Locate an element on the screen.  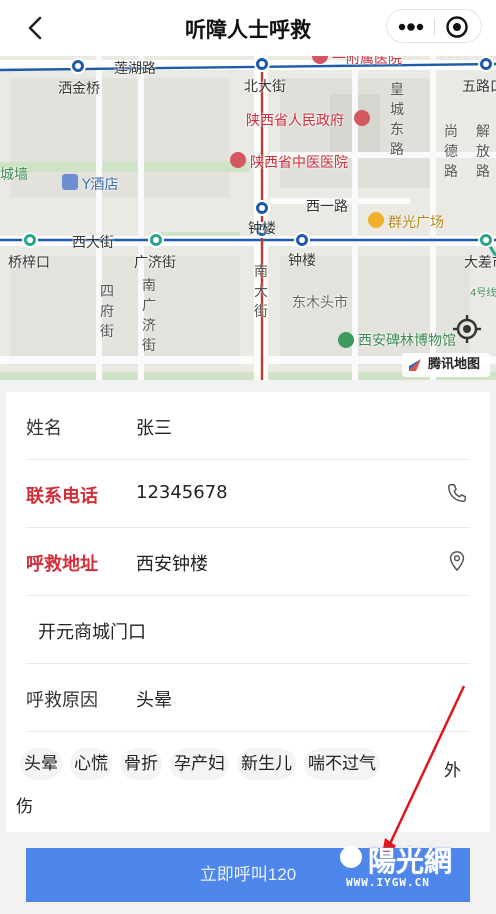
map-label: 4号线 is located at coordinates (483, 293).